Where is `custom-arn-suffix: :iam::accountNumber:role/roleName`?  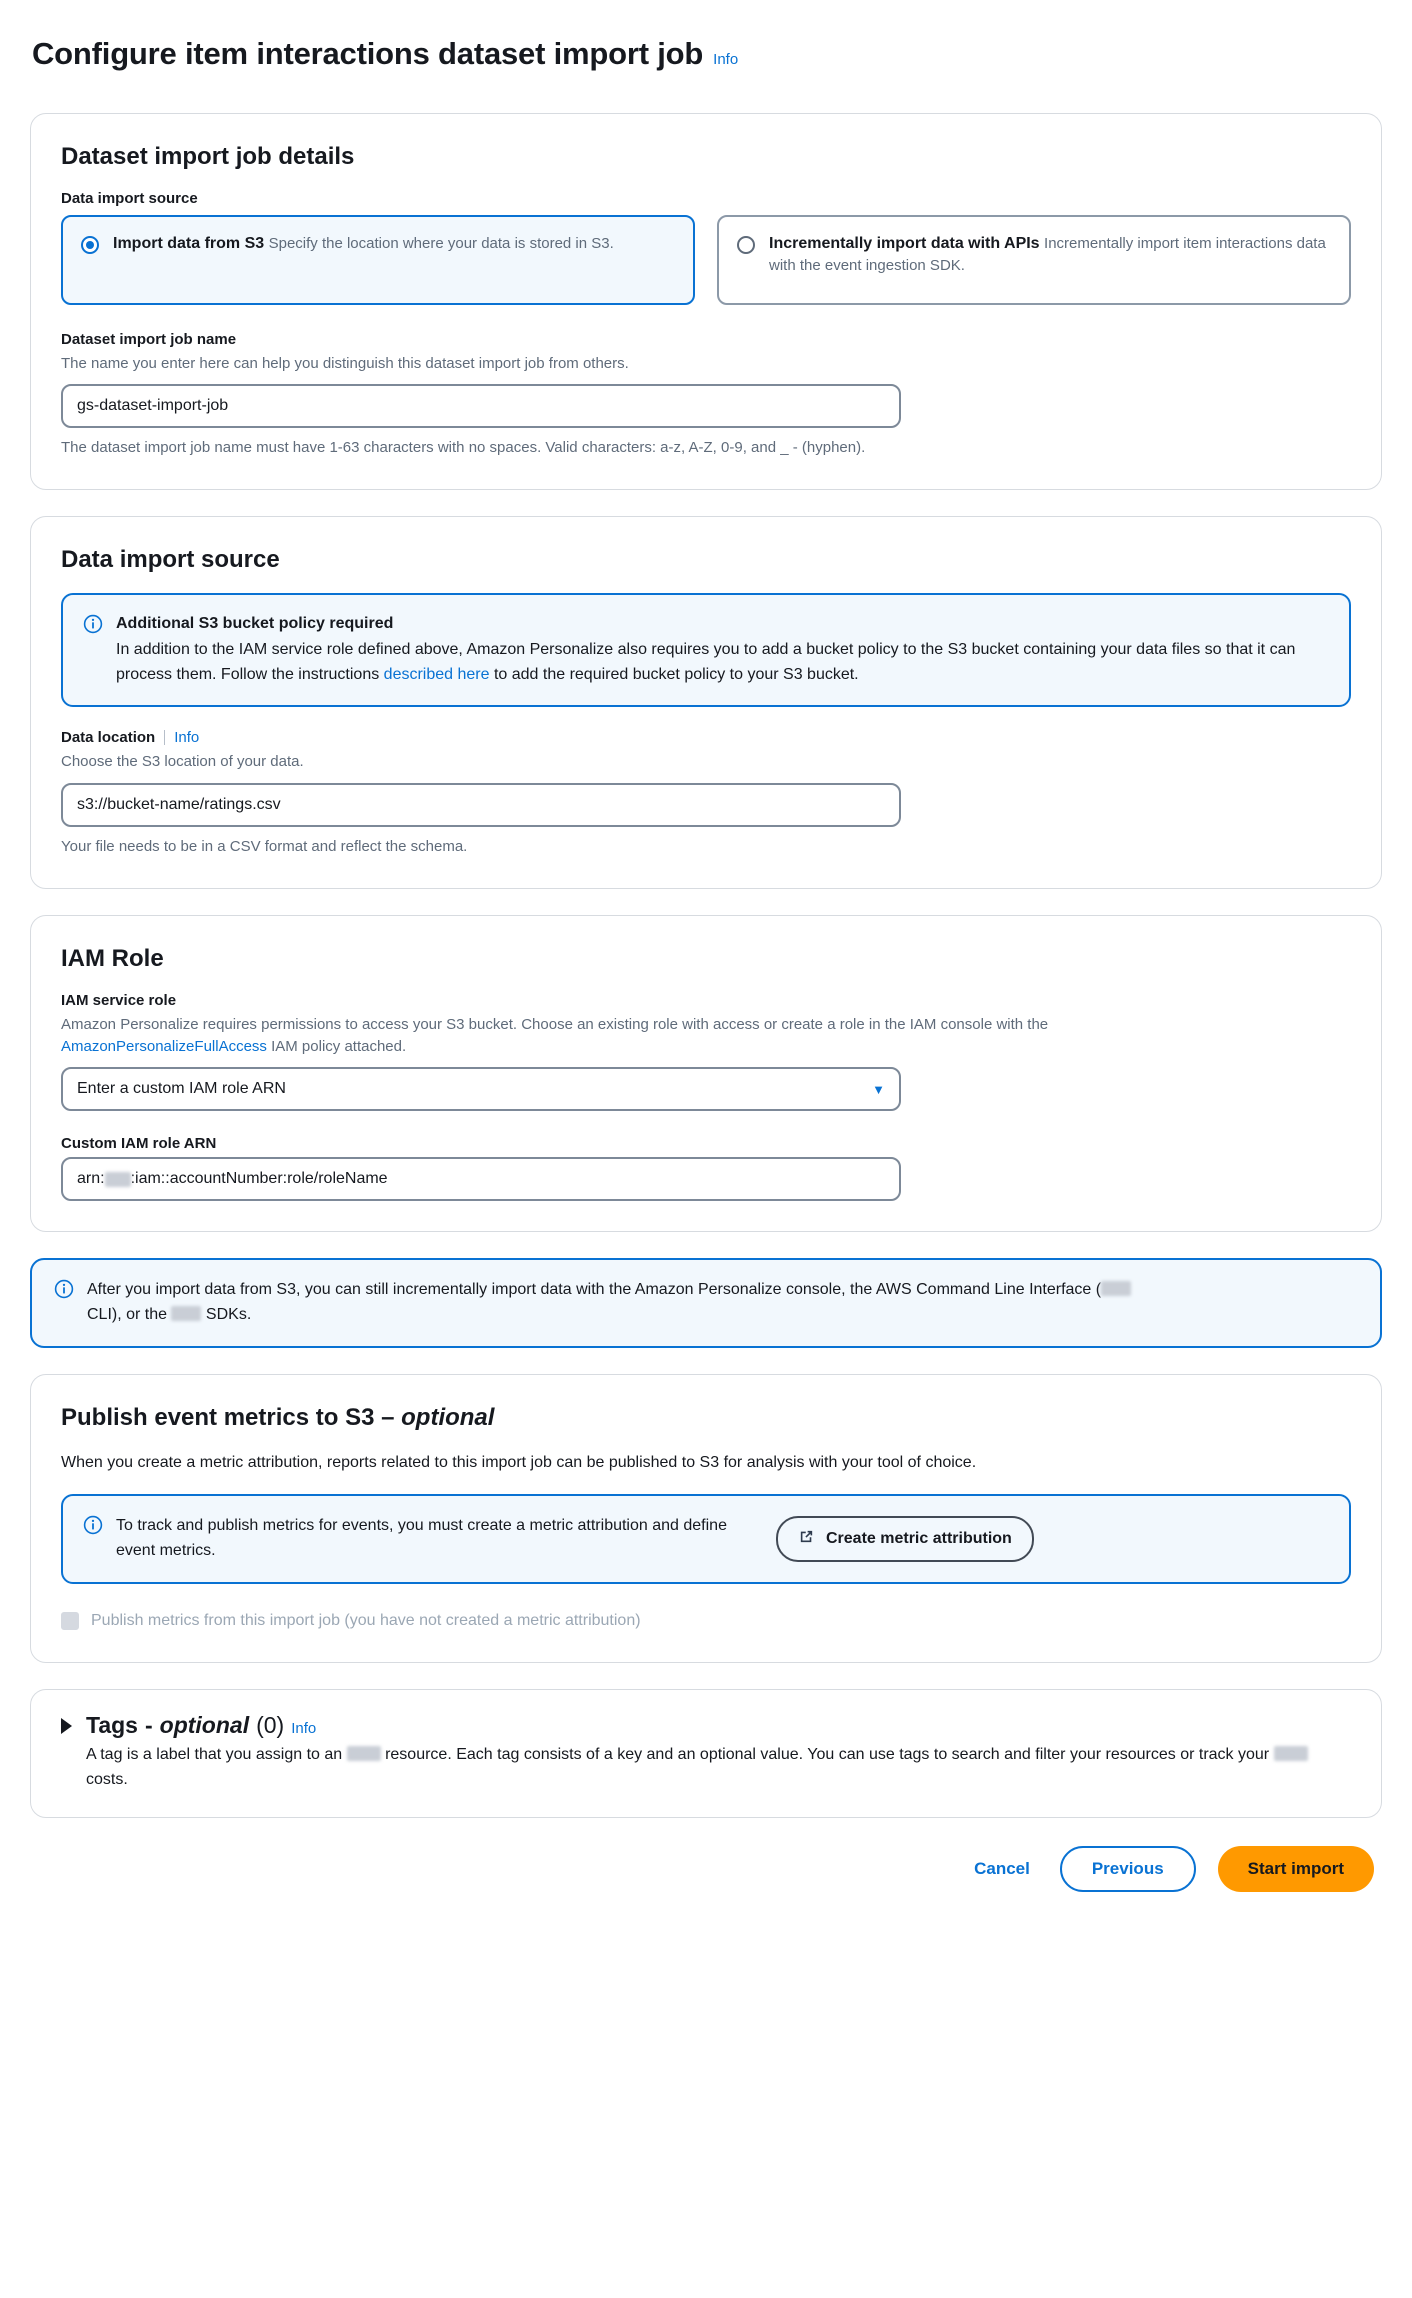
custom-arn-suffix: :iam::accountNumber:role/roleName is located at coordinates (259, 1179).